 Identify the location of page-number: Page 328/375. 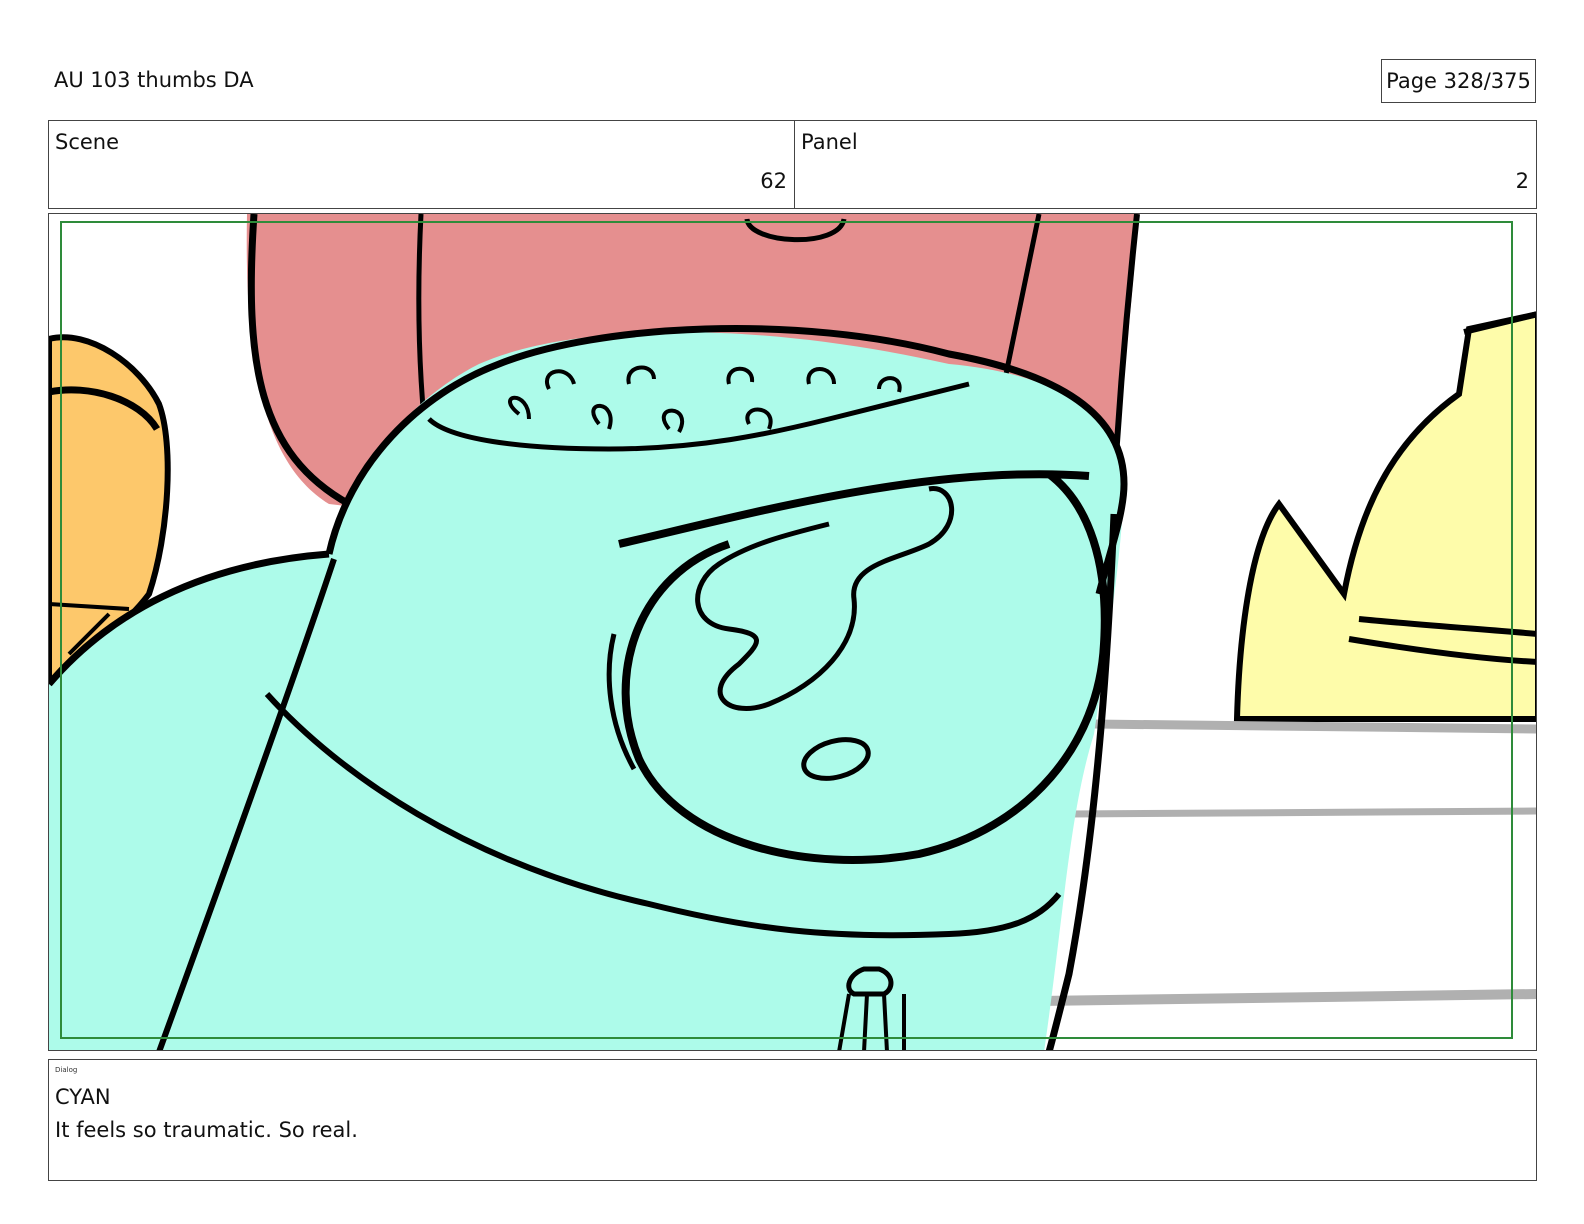
(1458, 81).